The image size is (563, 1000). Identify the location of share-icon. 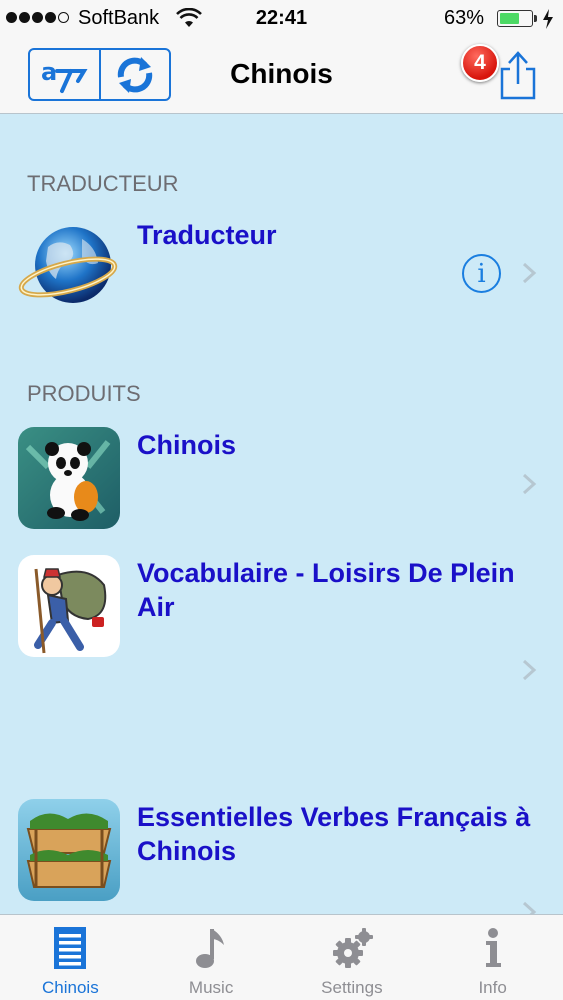
(518, 75).